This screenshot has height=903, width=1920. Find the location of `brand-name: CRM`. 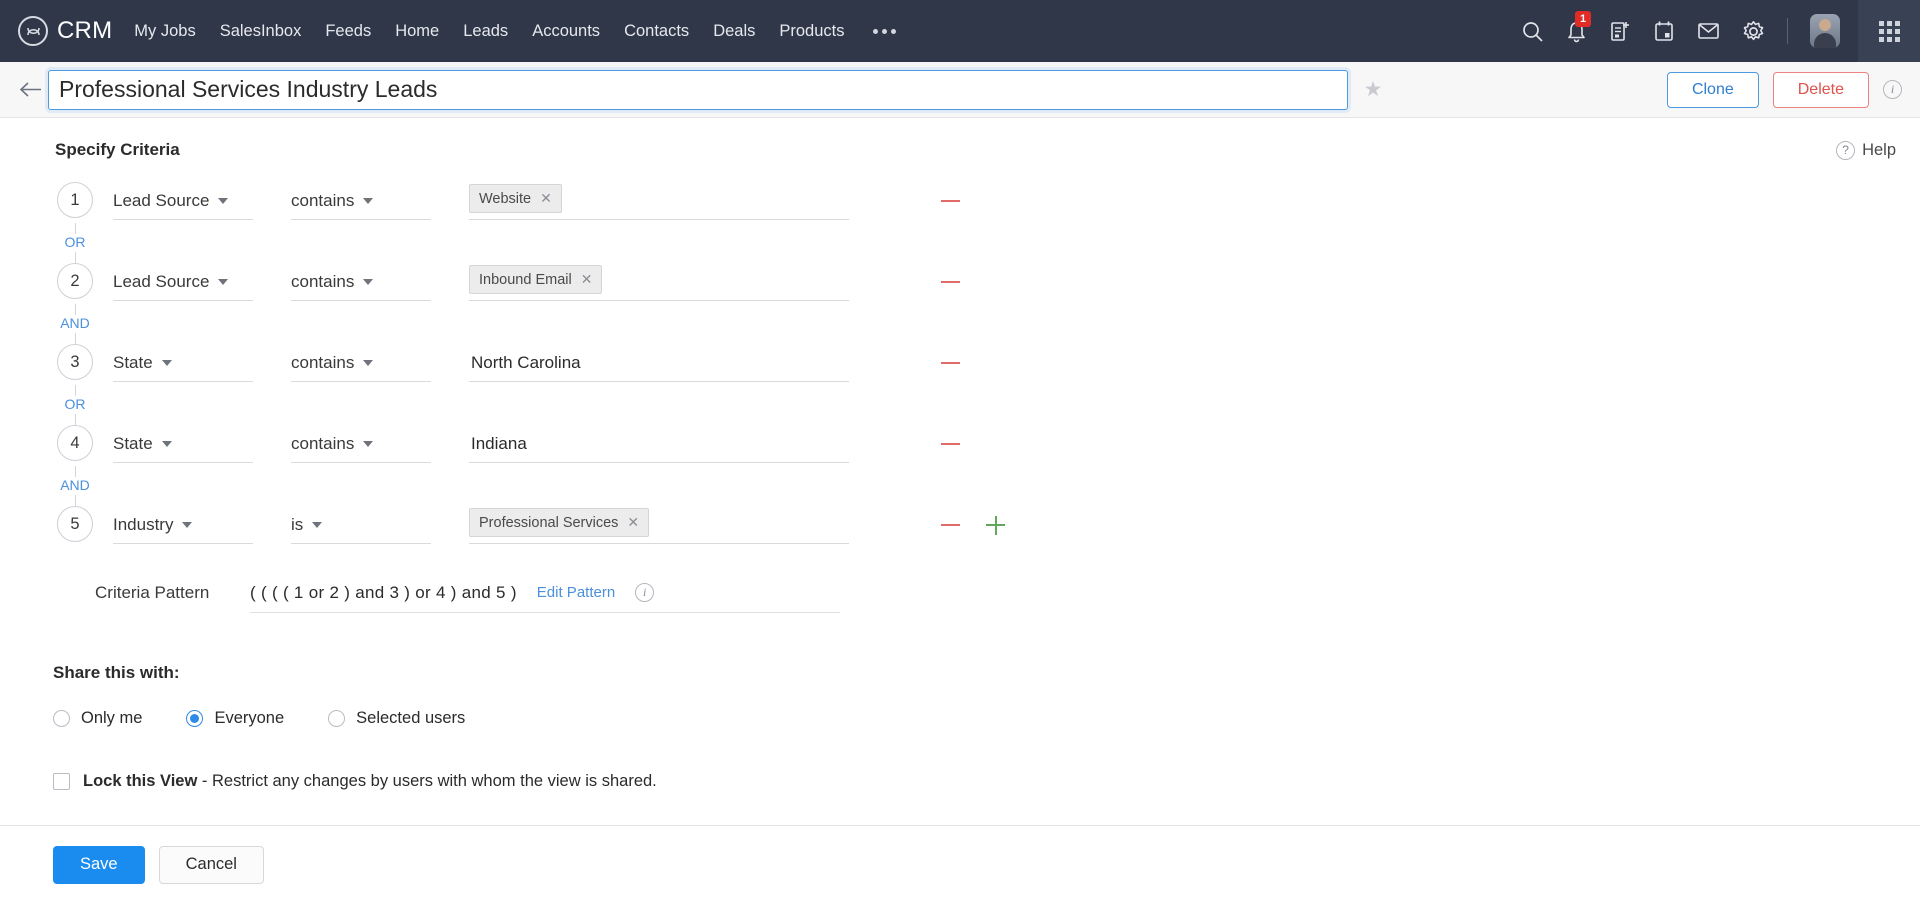

brand-name: CRM is located at coordinates (85, 30).